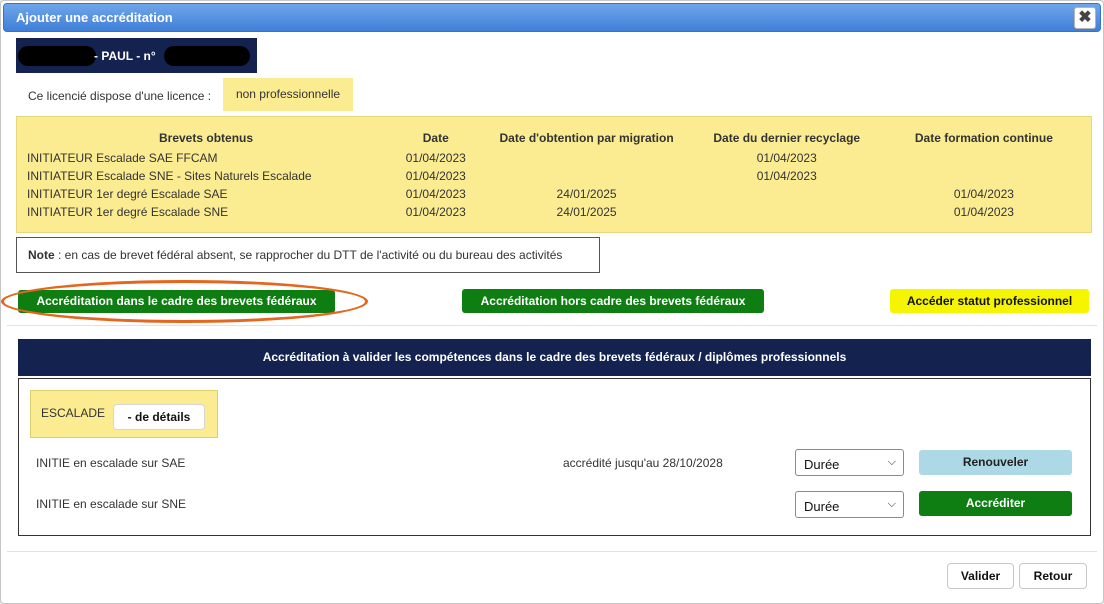 This screenshot has width=1104, height=604. I want to click on dialog-title: Ajouter une accréditation, so click(94, 17).